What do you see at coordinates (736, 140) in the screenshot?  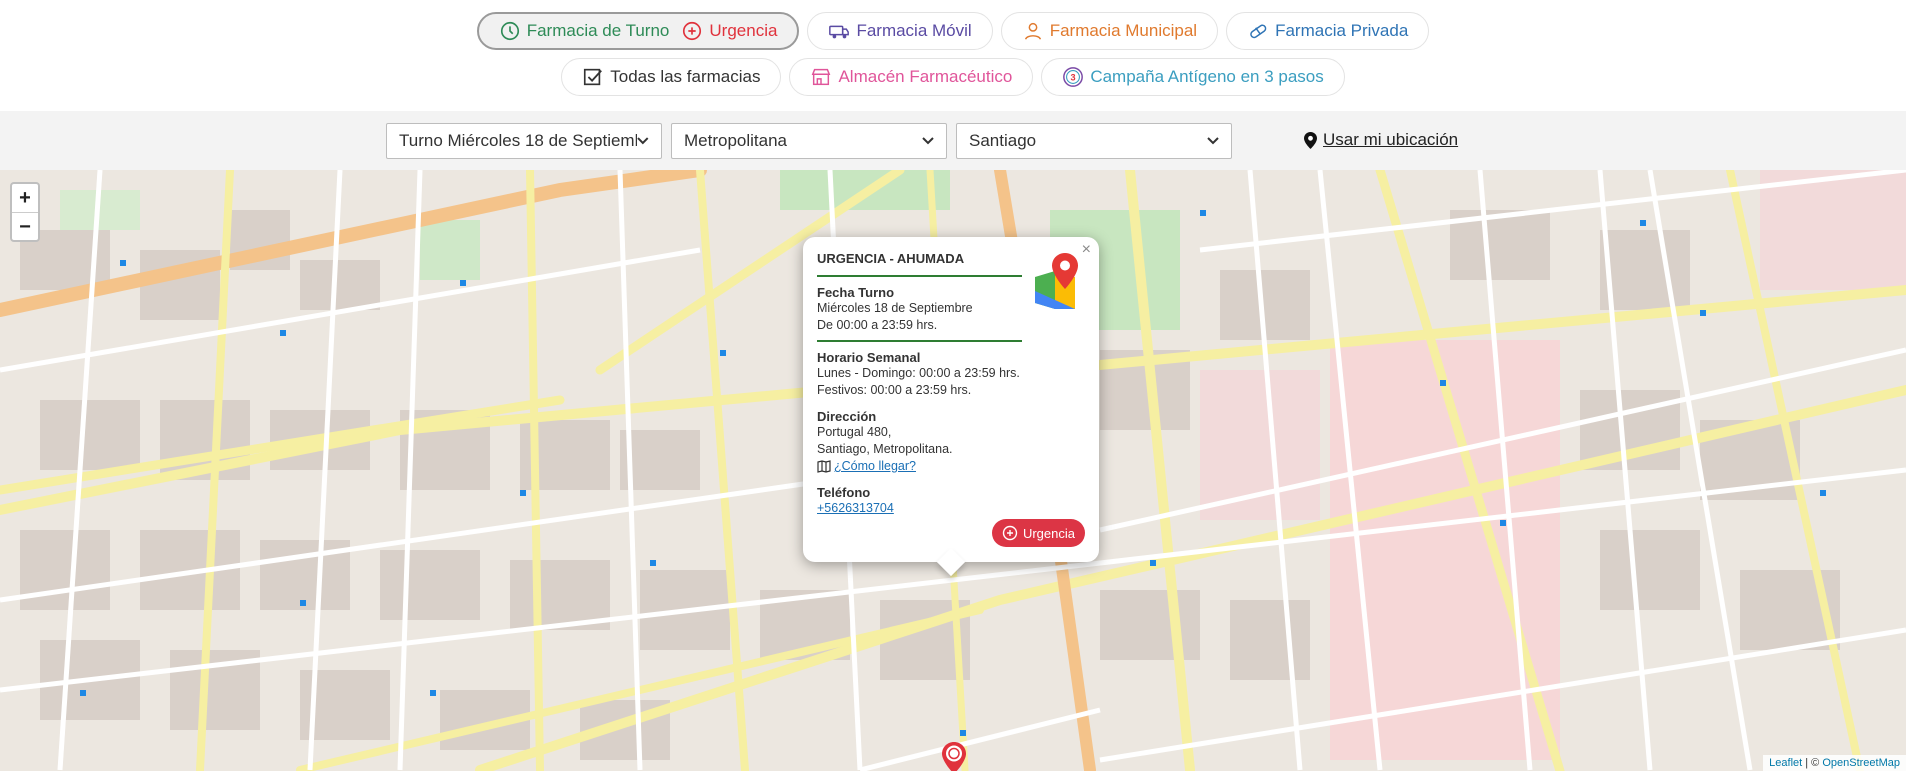 I see `region-value: Metropolitana` at bounding box center [736, 140].